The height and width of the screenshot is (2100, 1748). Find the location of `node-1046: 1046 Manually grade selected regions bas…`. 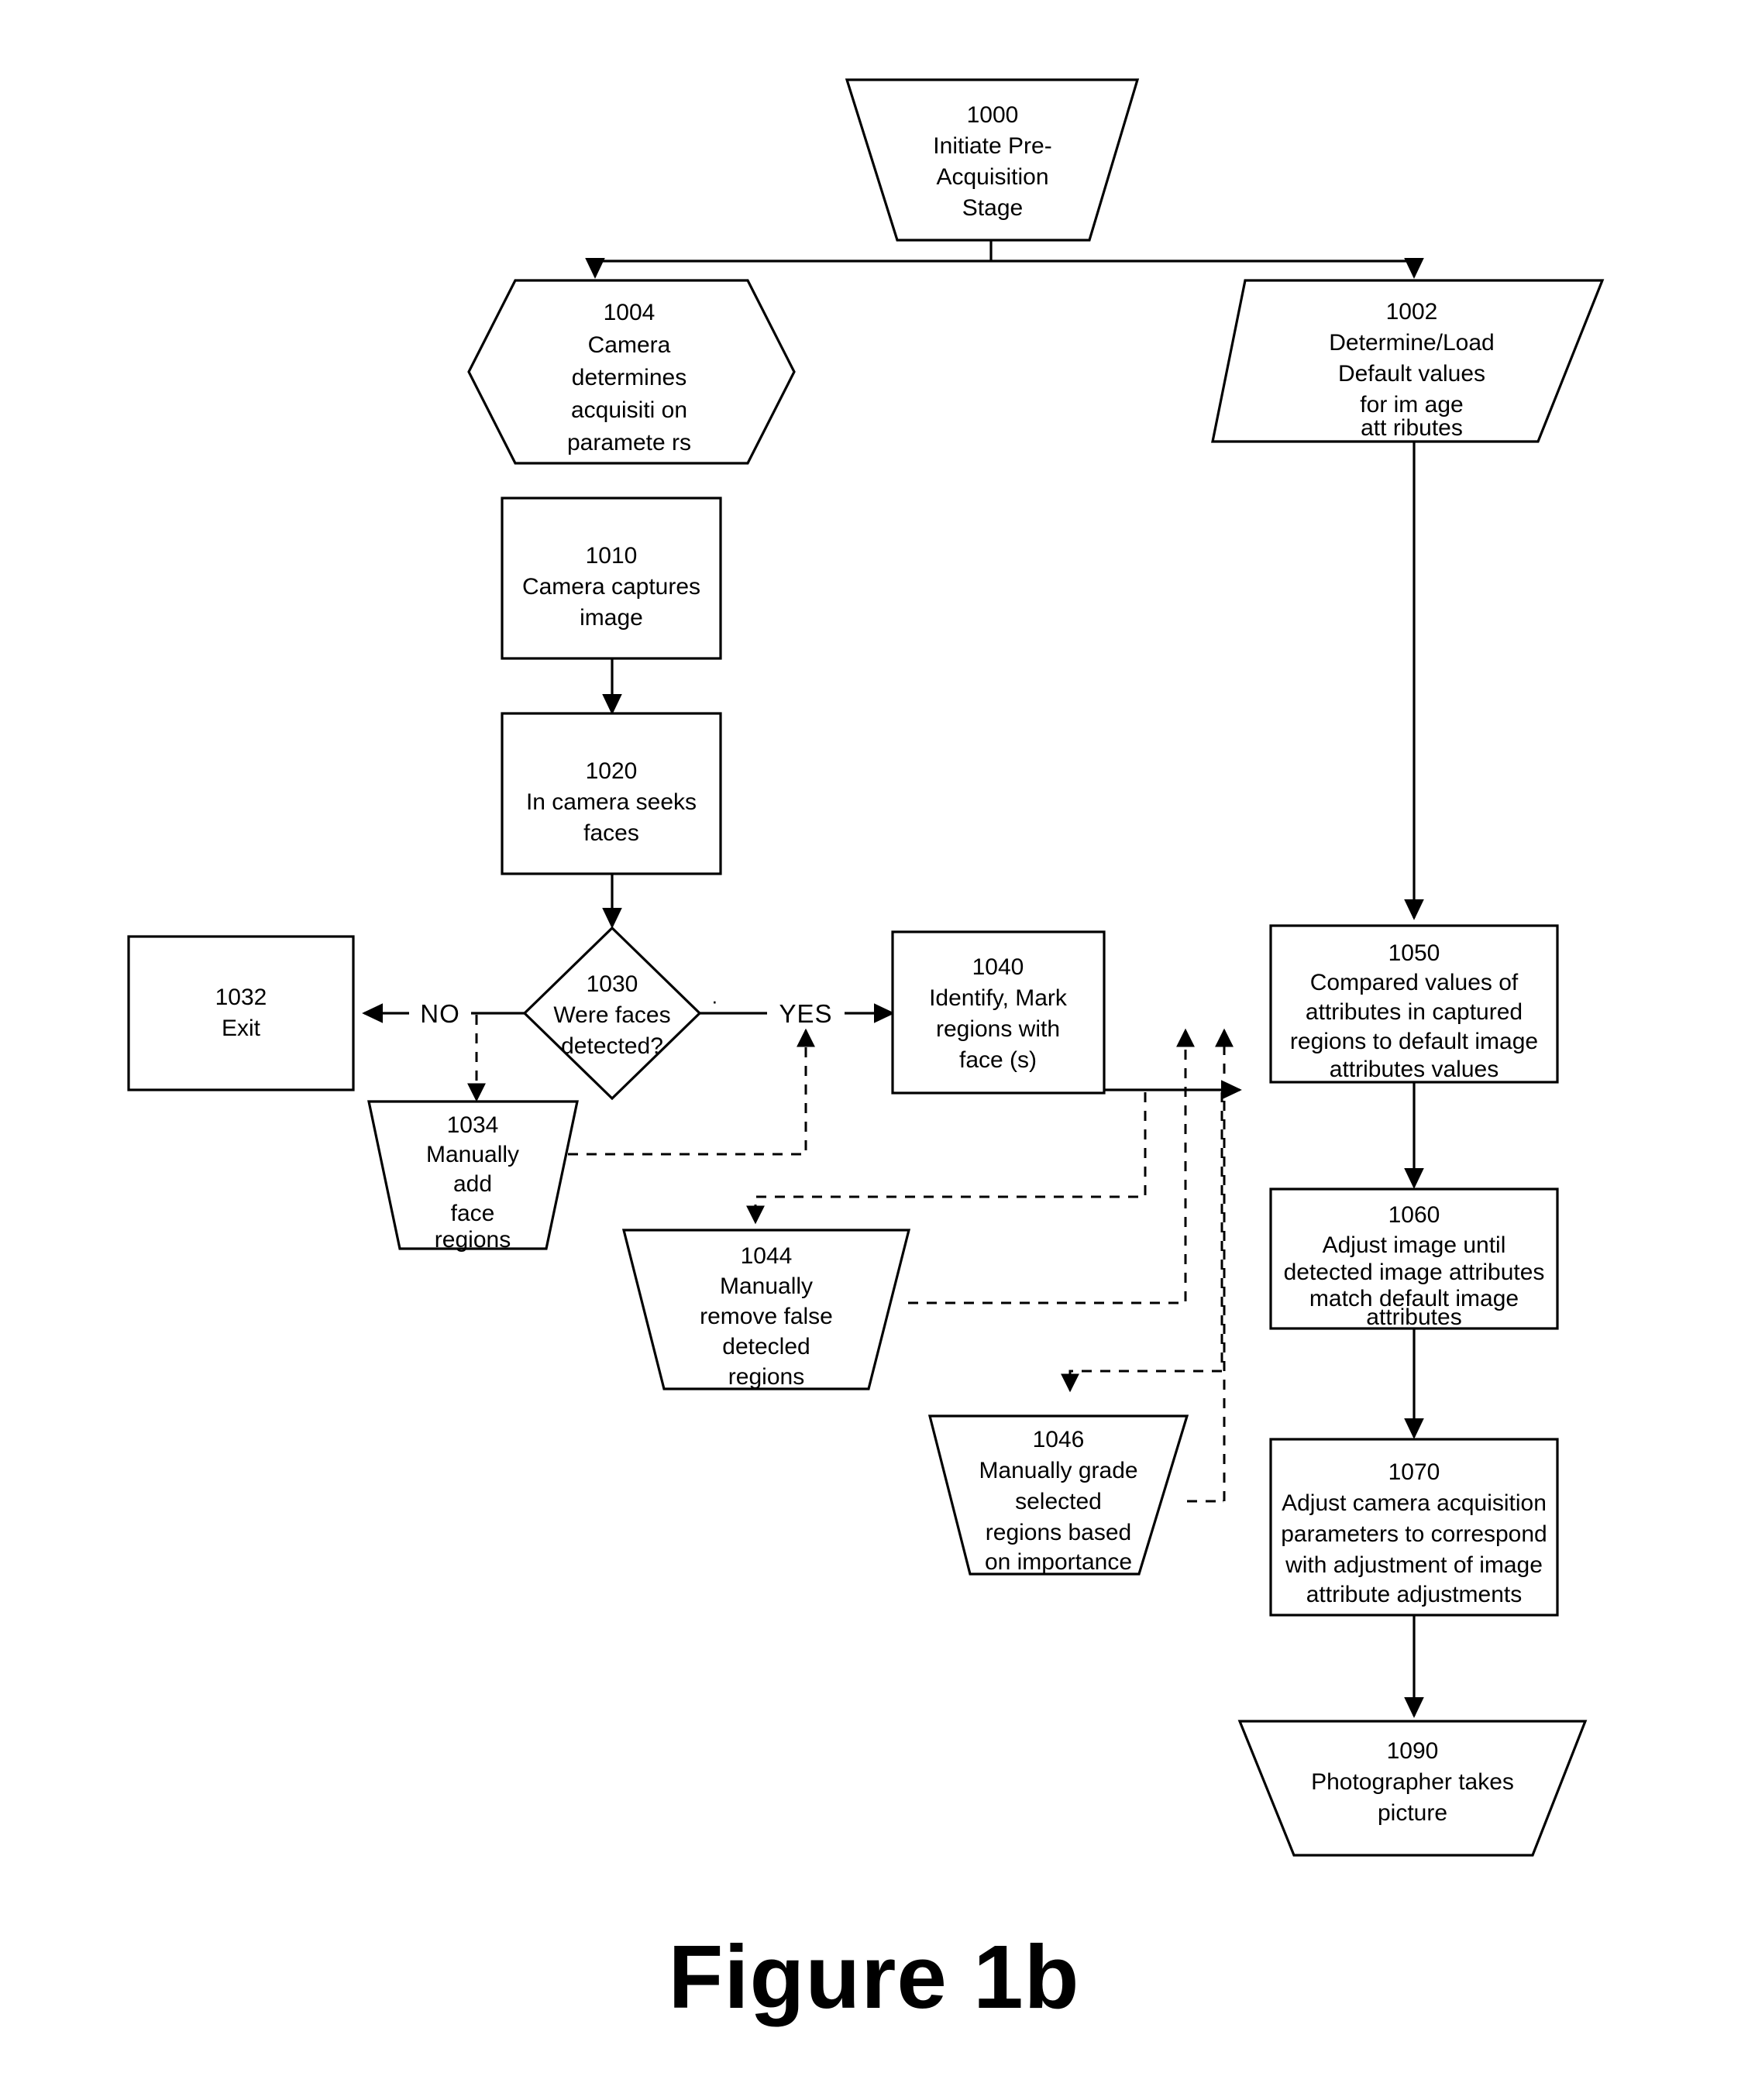

node-1046: 1046 Manually grade selected regions bas… is located at coordinates (1058, 1495).